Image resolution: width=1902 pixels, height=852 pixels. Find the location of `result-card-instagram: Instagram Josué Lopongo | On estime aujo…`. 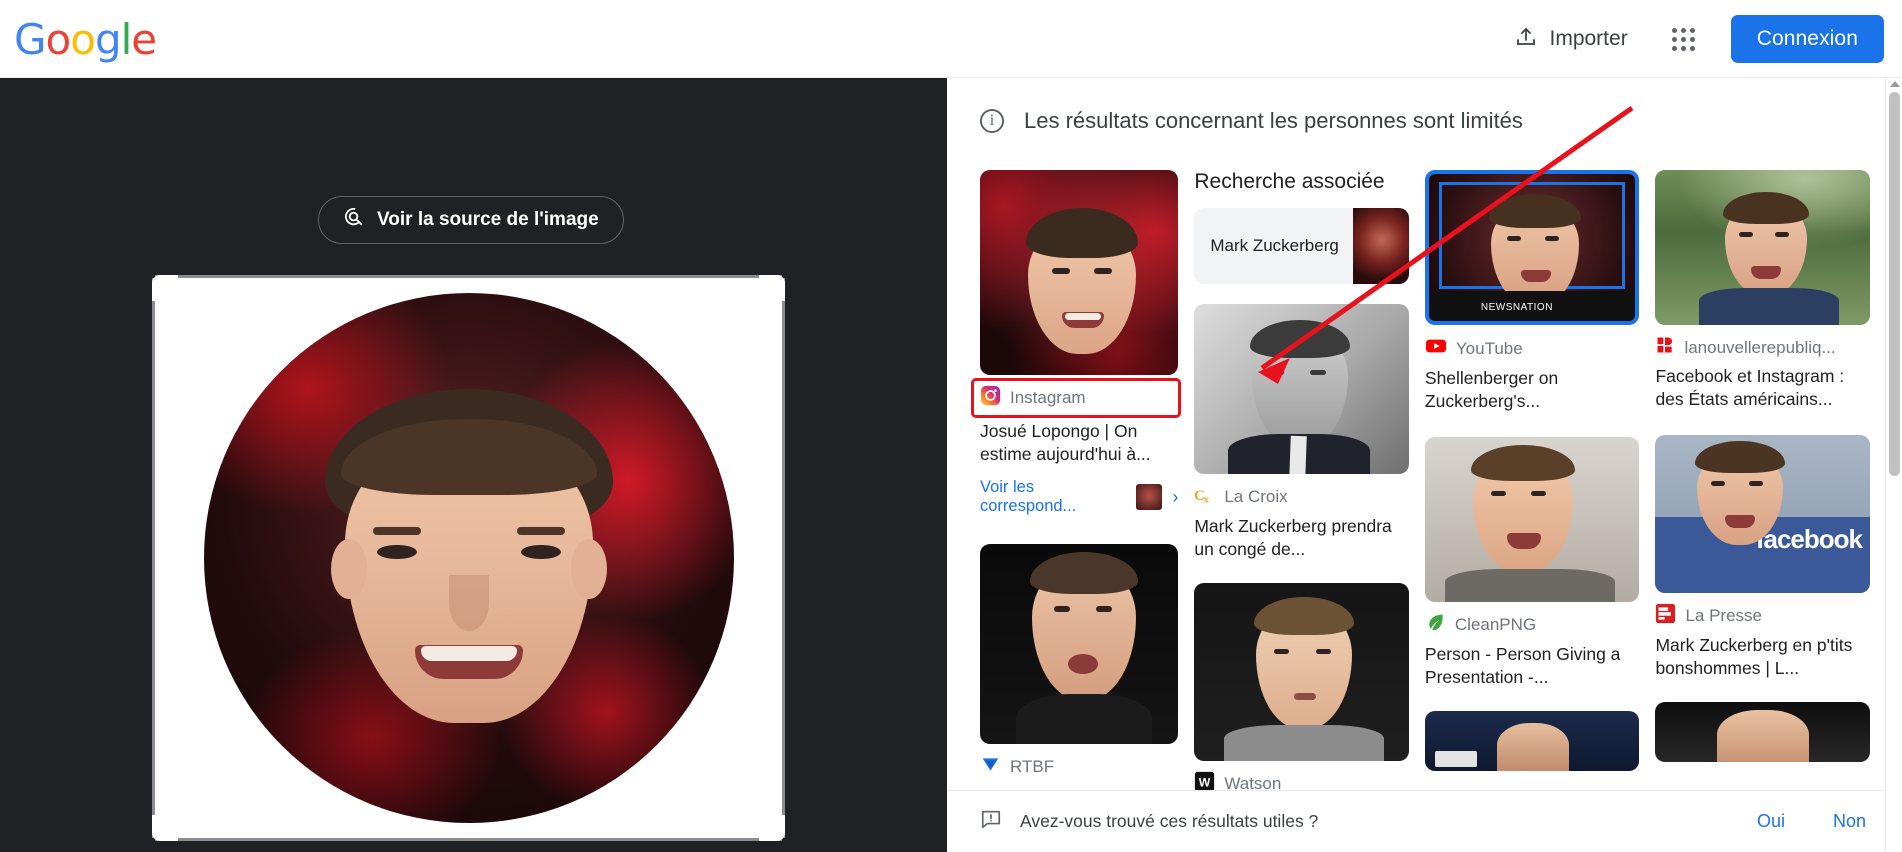

result-card-instagram: Instagram Josué Lopongo | On estime aujo… is located at coordinates (1076, 343).